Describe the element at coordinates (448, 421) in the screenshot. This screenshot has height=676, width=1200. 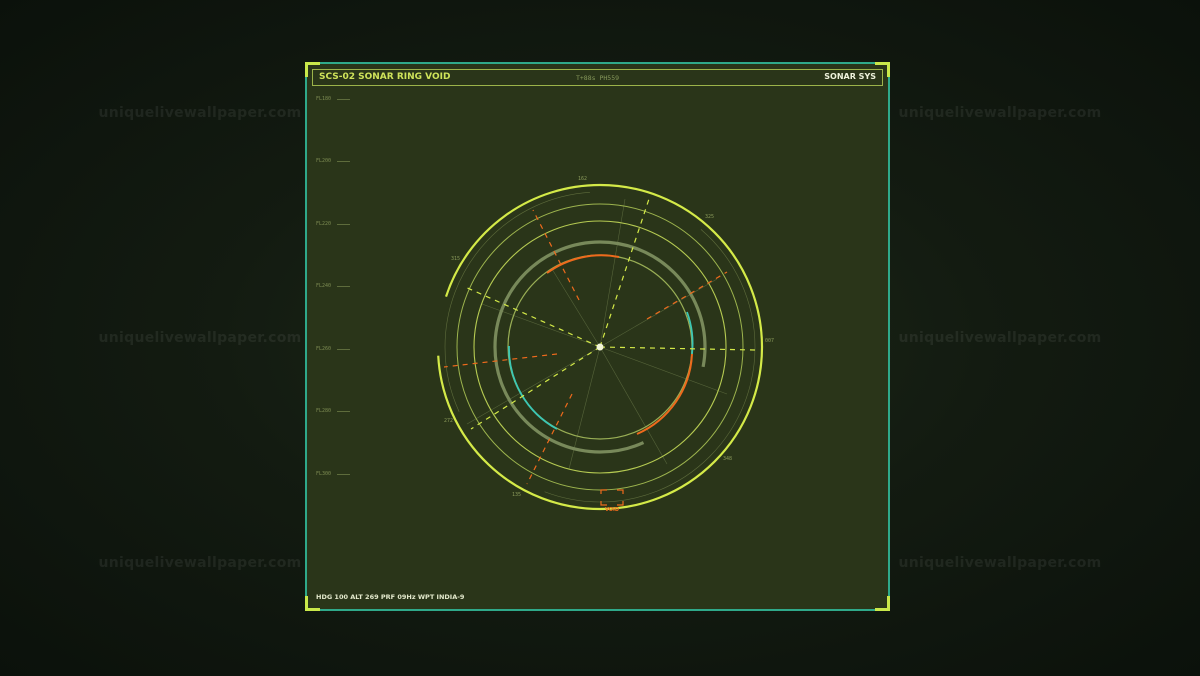
I see `bearing-label-lower-left: 272` at that location.